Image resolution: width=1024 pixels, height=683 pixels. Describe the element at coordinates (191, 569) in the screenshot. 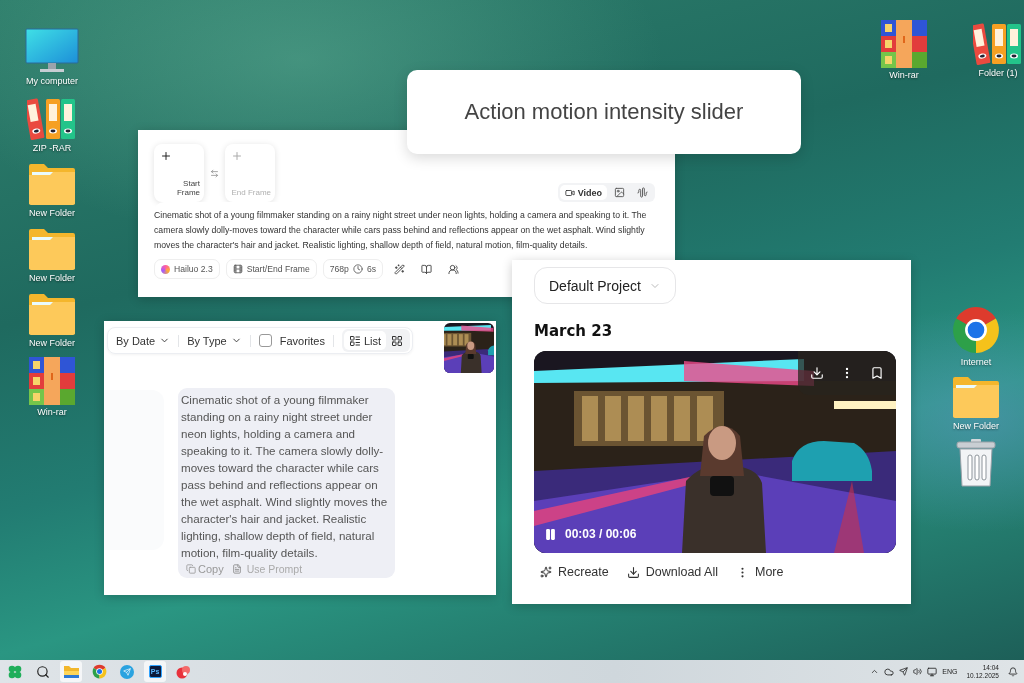

I see `copy-icon` at that location.